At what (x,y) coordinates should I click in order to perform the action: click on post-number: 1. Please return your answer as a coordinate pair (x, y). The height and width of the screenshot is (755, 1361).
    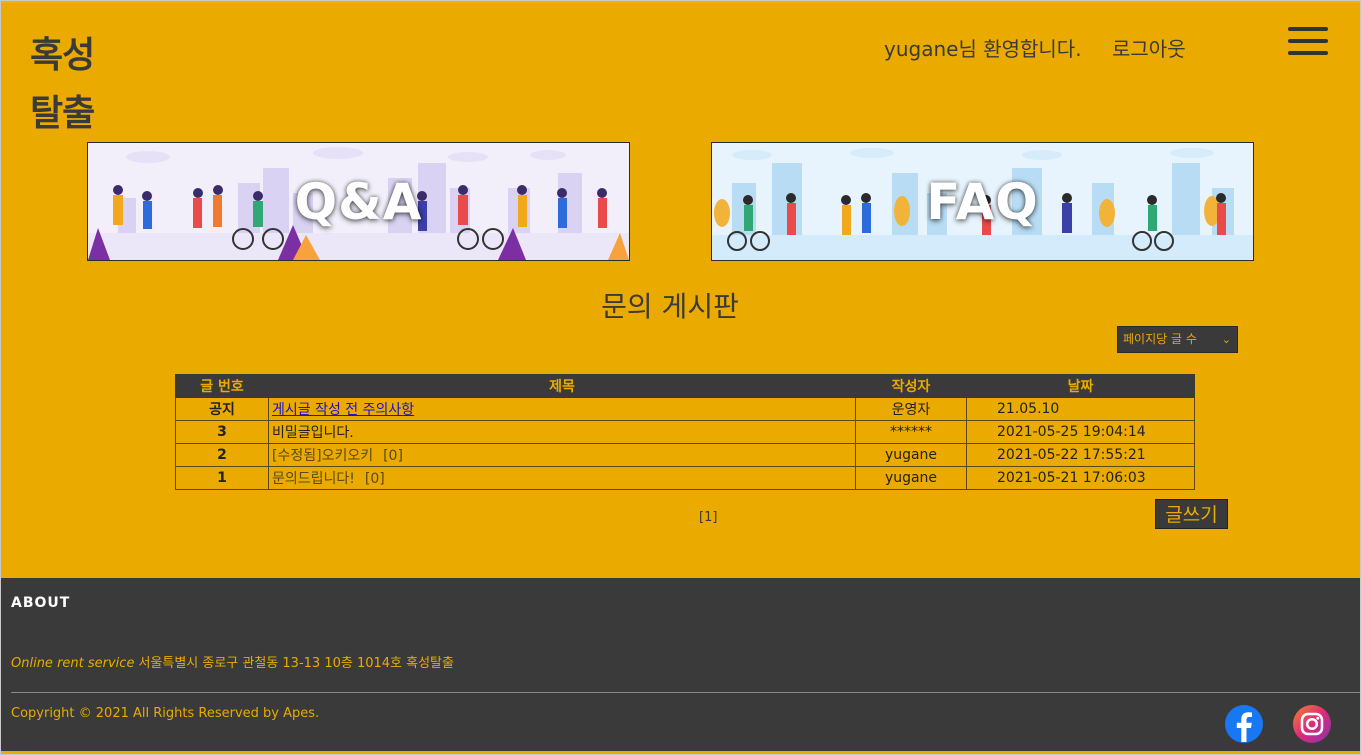
    Looking at the image, I should click on (222, 478).